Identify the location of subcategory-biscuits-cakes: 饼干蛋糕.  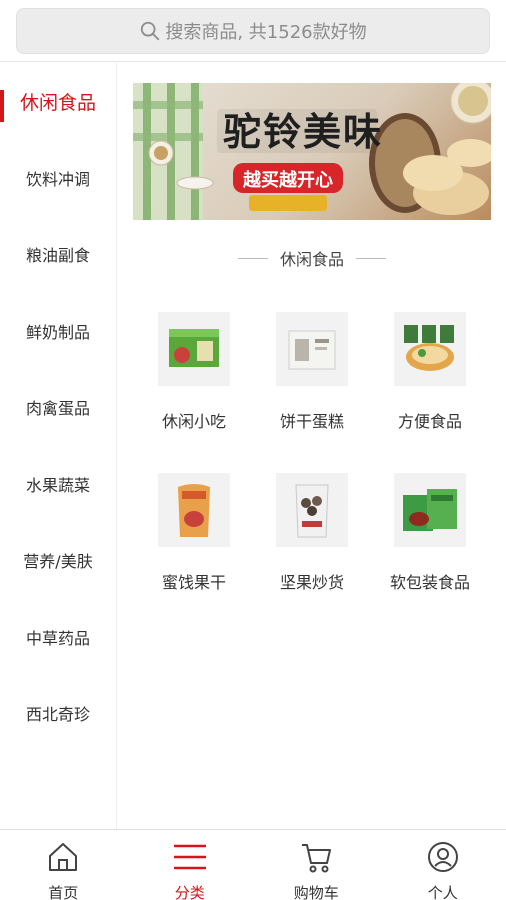
(312, 377).